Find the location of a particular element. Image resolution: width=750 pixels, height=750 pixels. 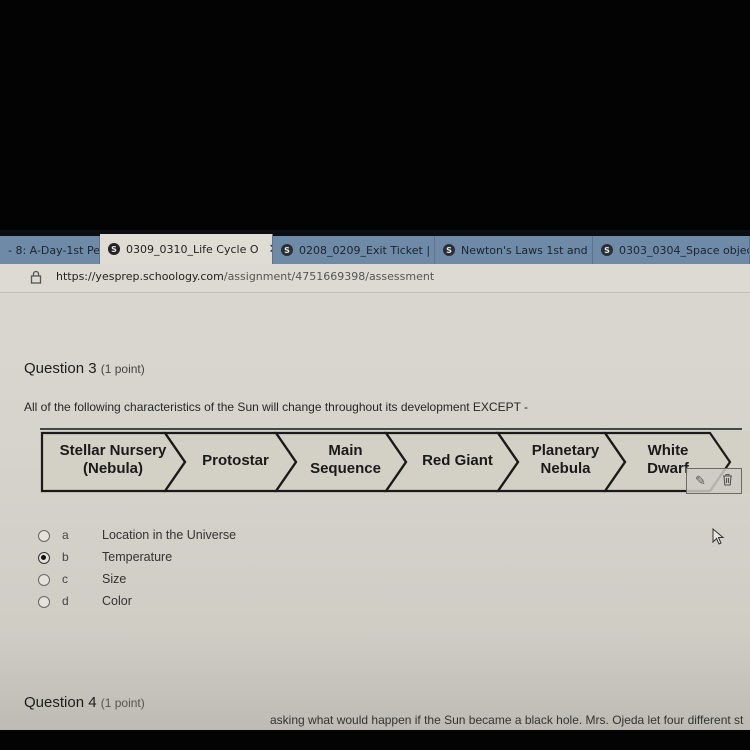

tab-label: 0309_0310_Life Cycle O is located at coordinates (192, 249).